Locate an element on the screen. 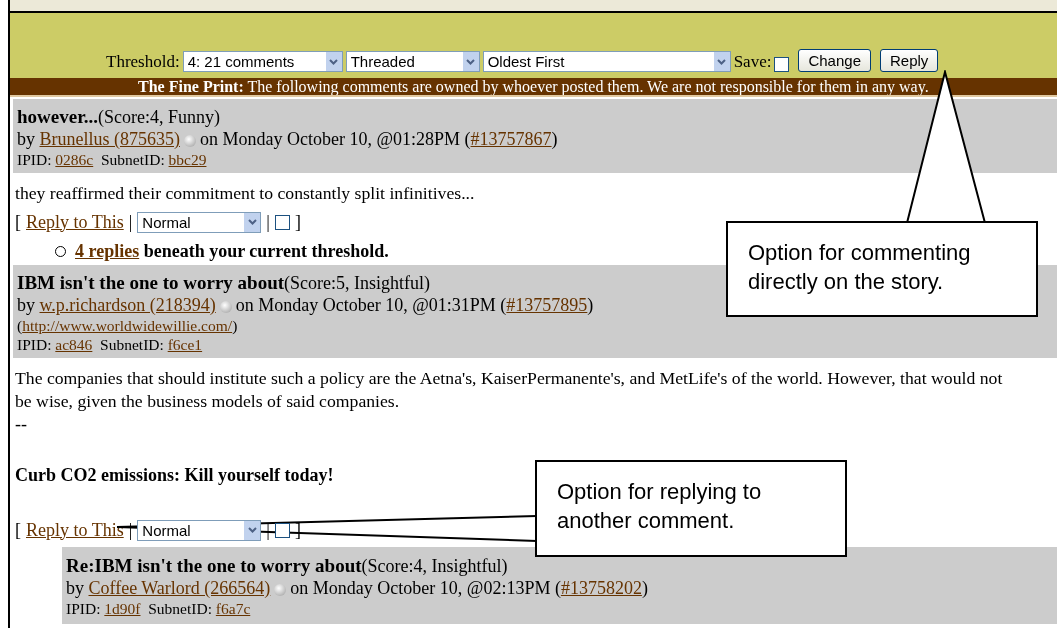 The height and width of the screenshot is (628, 1057). ipid-link: ac846 is located at coordinates (74, 344).